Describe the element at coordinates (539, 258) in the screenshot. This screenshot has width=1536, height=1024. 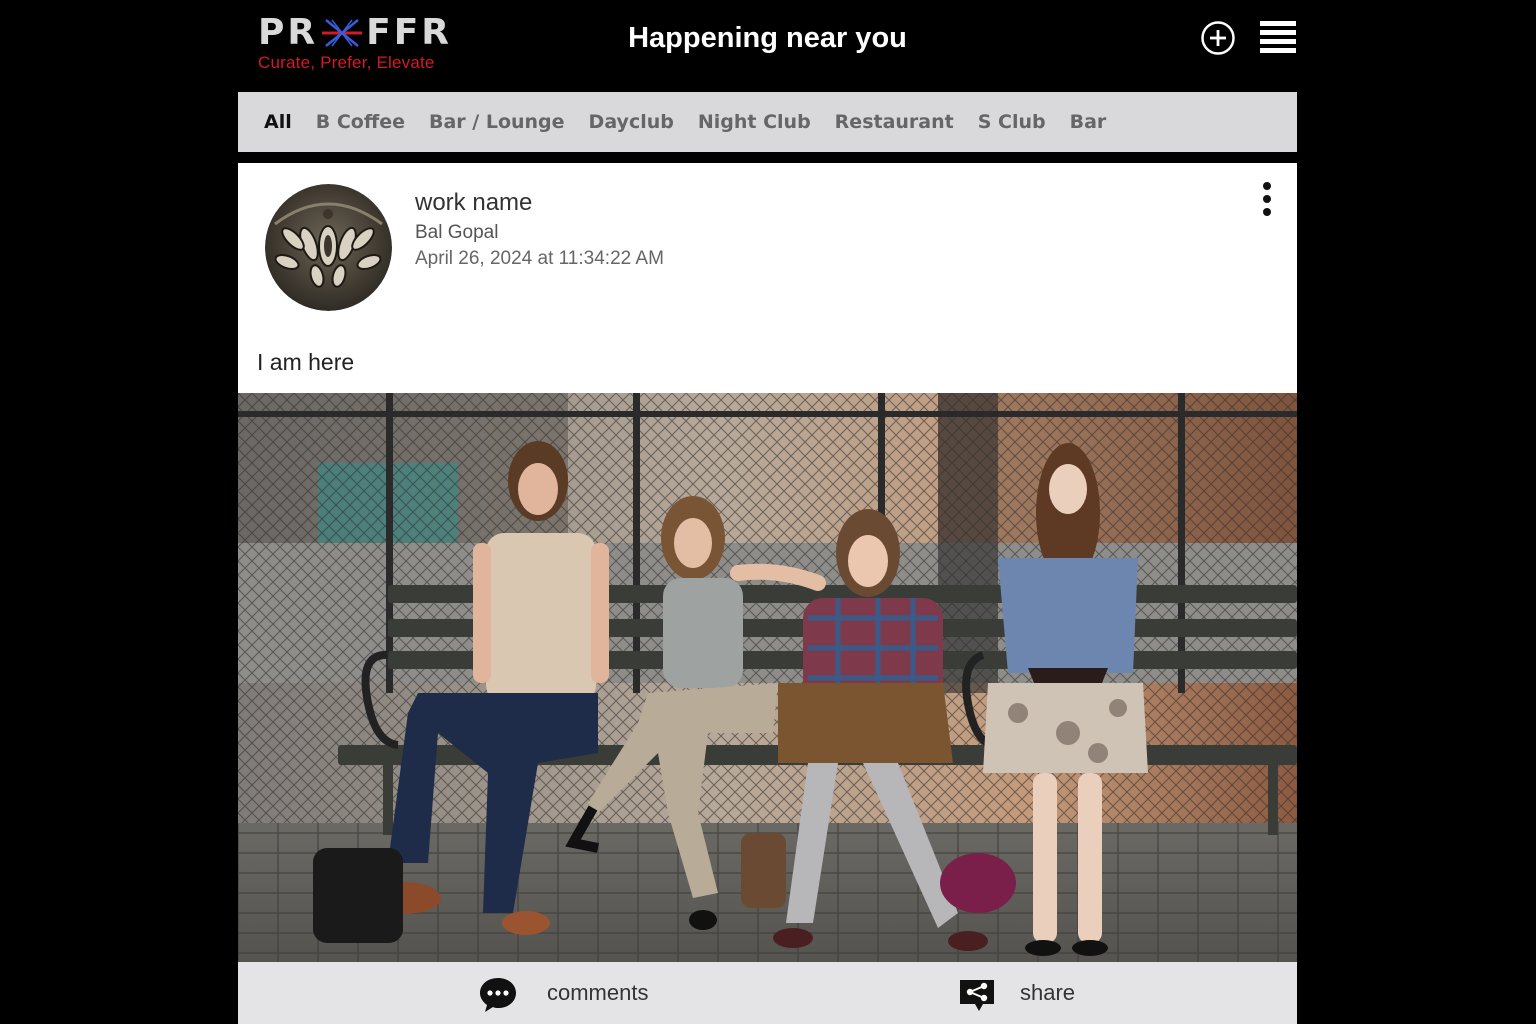
I see `post-timestamp: April 26, 2024 at 11:34:22 AM` at that location.